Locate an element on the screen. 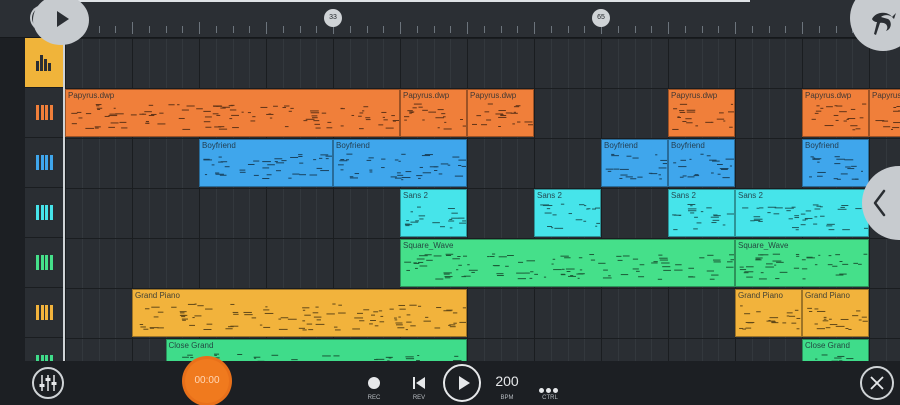 The height and width of the screenshot is (405, 900). song-time-display: 00:00 is located at coordinates (207, 381).